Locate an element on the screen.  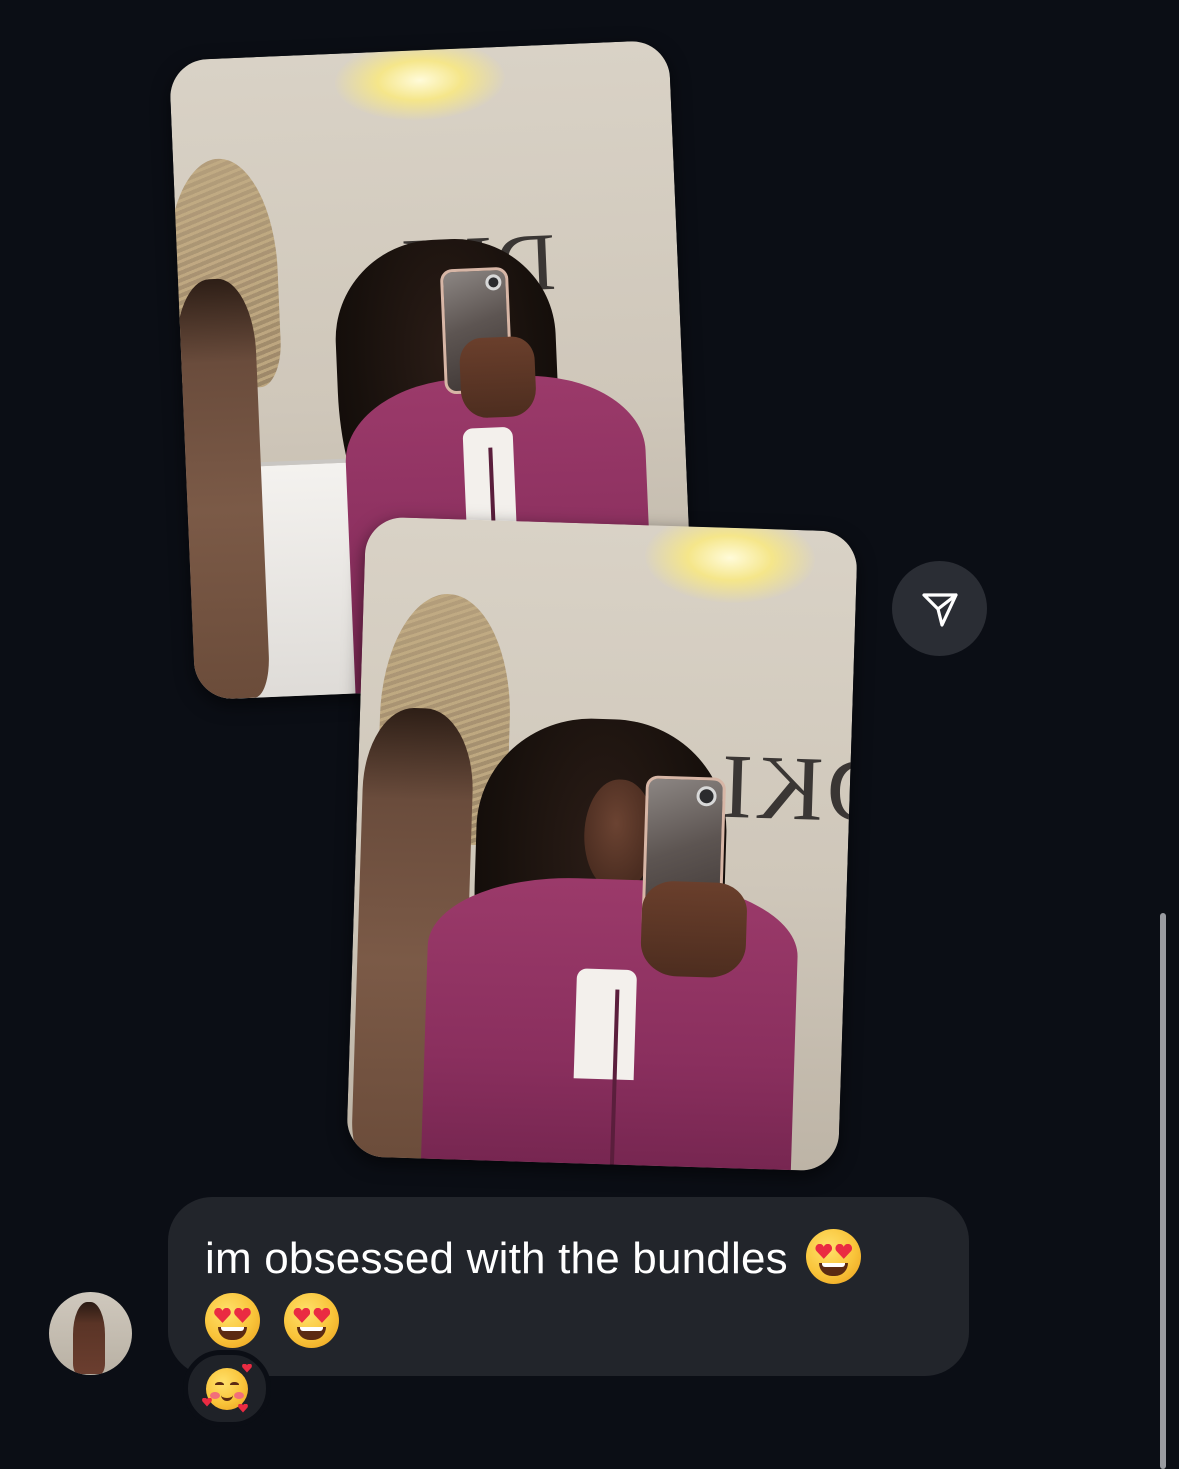
scrollbar is located at coordinates (1163, 1191).